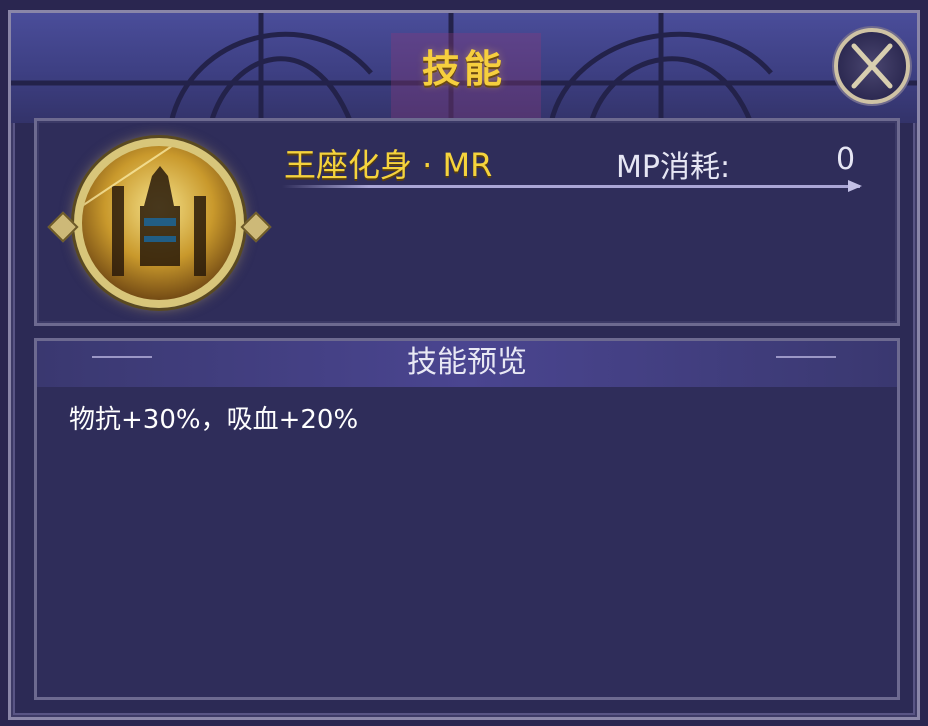  What do you see at coordinates (806, 357) in the screenshot?
I see `header-ornament-right` at bounding box center [806, 357].